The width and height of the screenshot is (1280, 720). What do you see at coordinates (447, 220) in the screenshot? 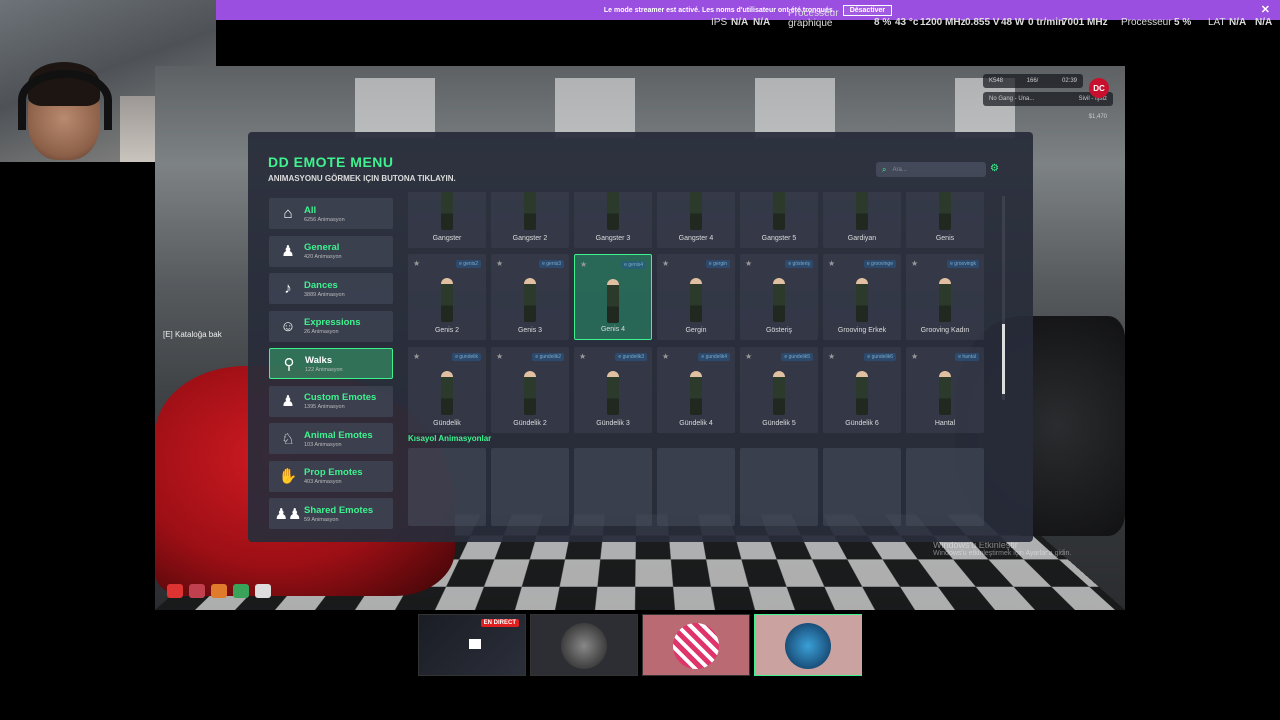
I see `emote-card: Gangster` at bounding box center [447, 220].